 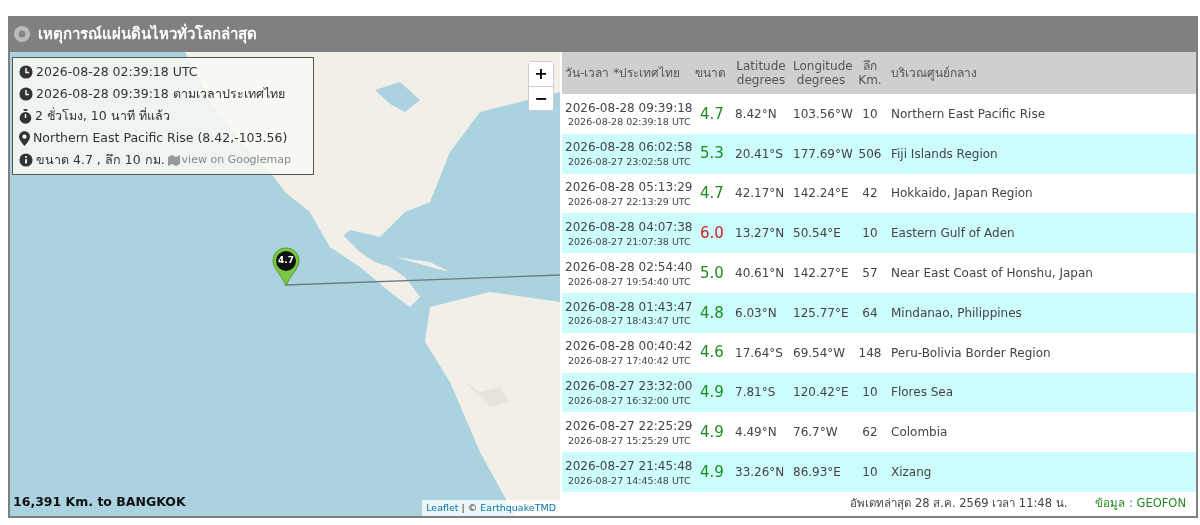 What do you see at coordinates (26, 160) in the screenshot?
I see `info-icon` at bounding box center [26, 160].